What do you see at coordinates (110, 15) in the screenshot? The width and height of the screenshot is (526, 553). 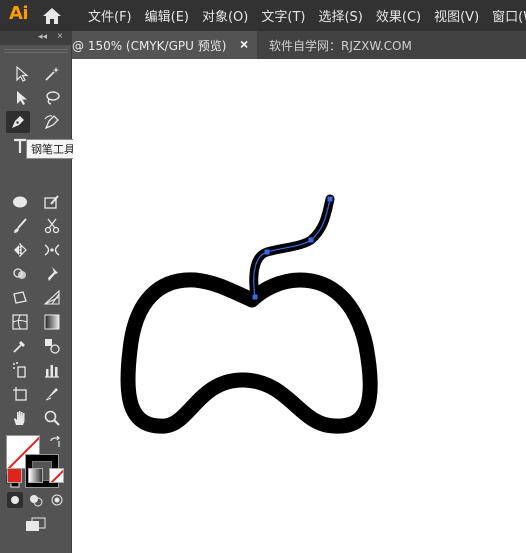 I see `menu-file: 文件(F)` at bounding box center [110, 15].